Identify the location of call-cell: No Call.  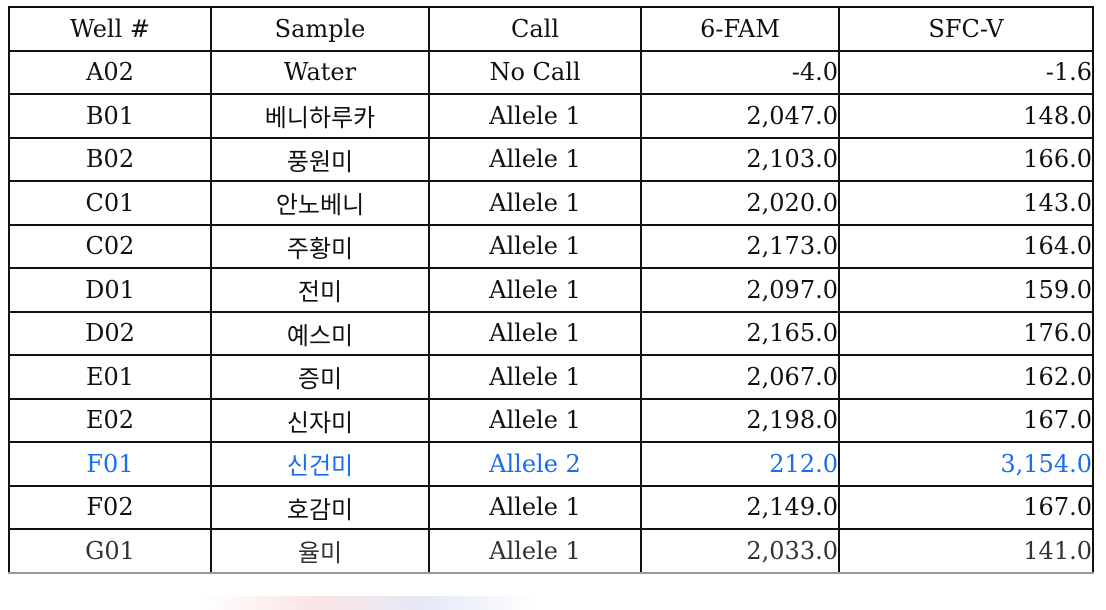
(535, 72).